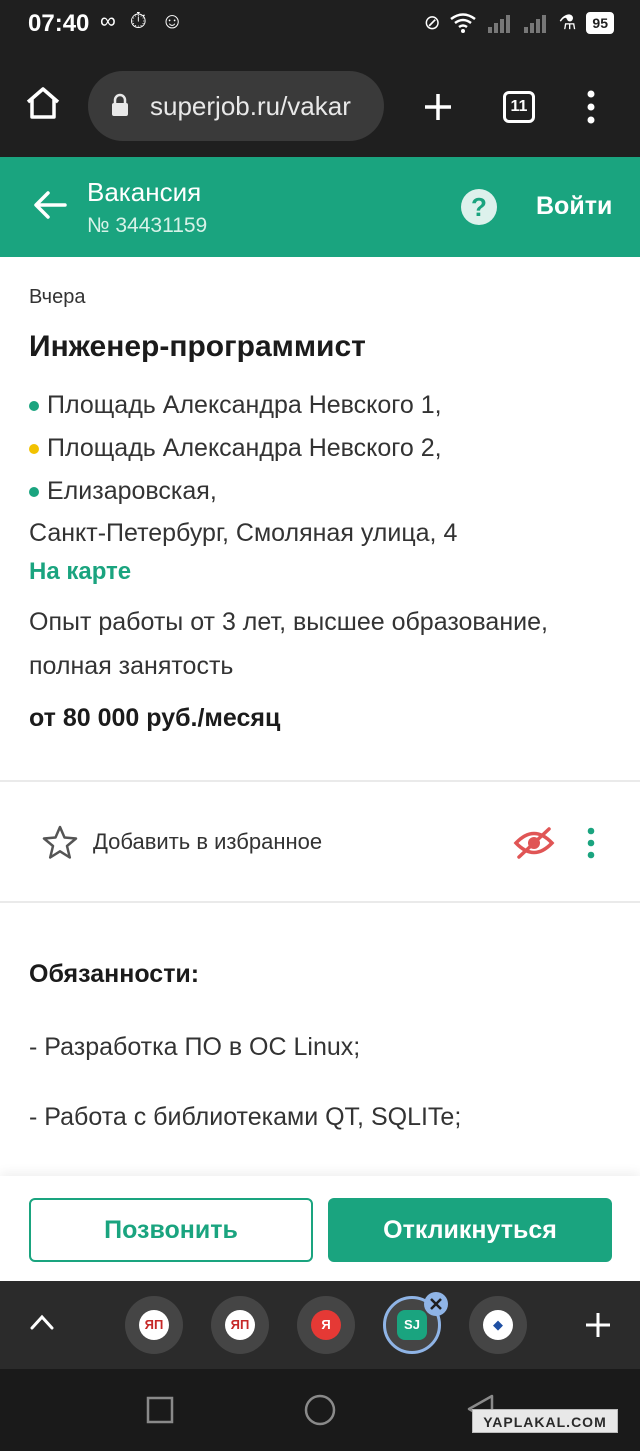 This screenshot has height=1451, width=640. Describe the element at coordinates (250, 106) in the screenshot. I see `url-text: superjob.ru/vakar` at that location.